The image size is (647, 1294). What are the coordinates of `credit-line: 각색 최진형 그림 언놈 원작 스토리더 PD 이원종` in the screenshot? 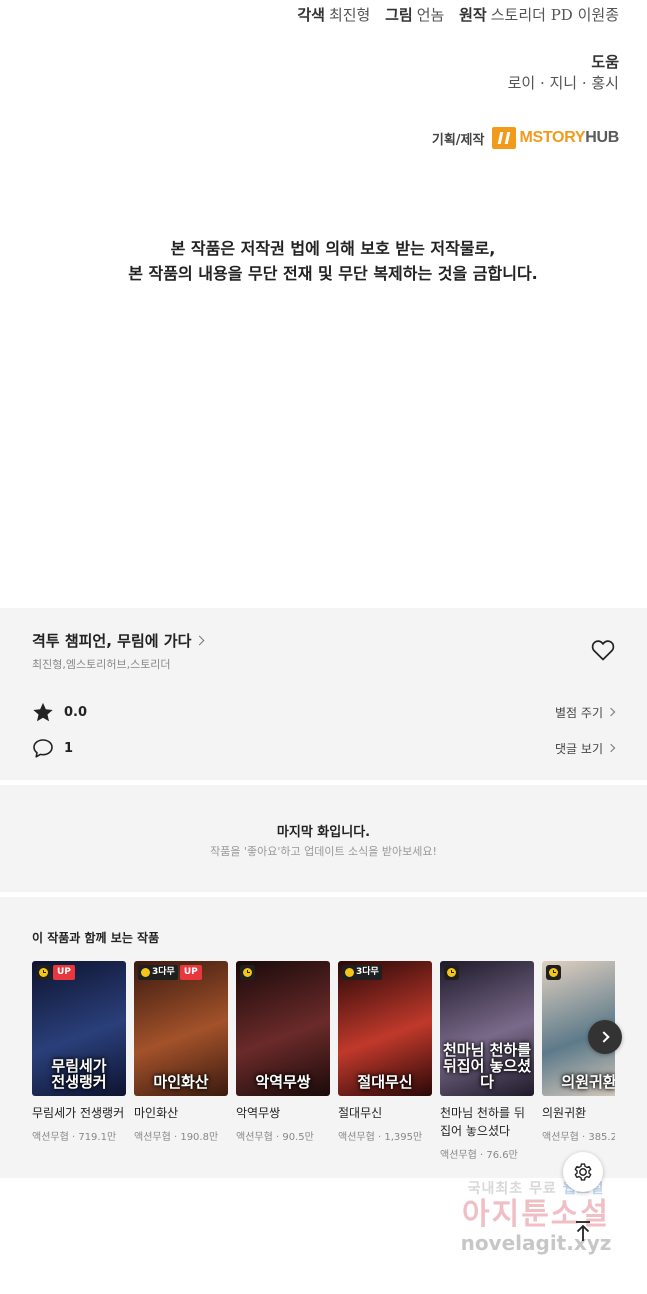 It's located at (458, 14).